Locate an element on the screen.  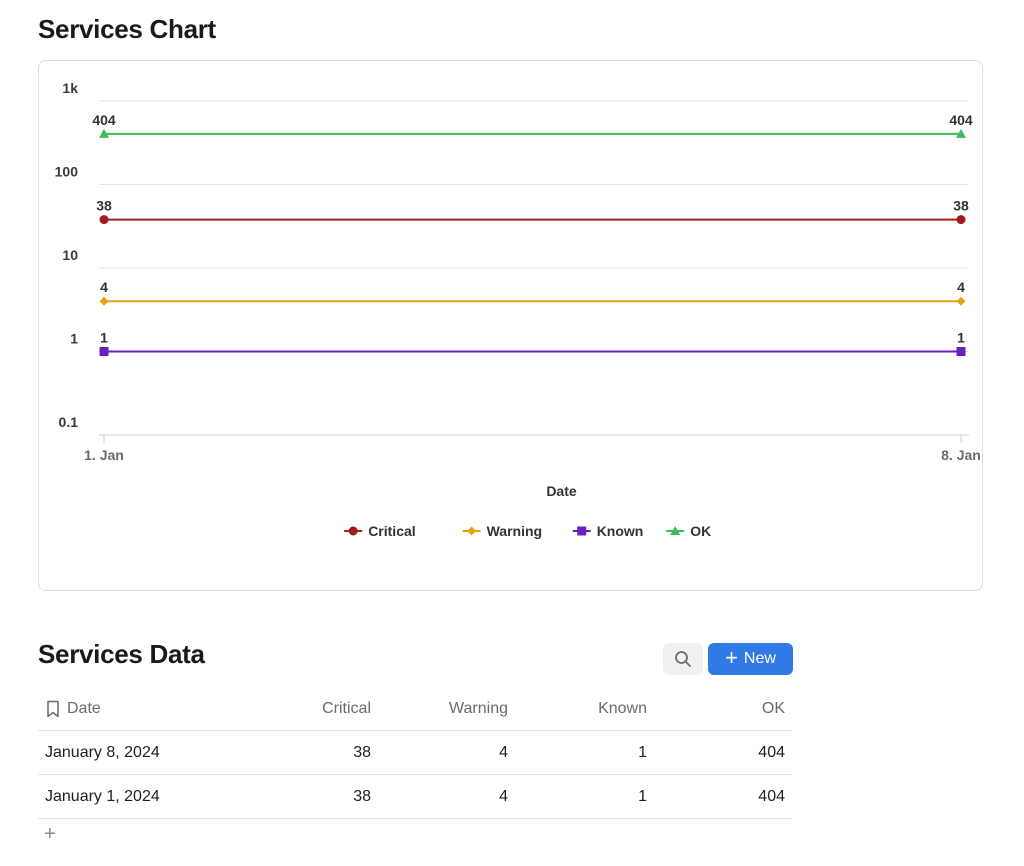
legend-marker-known is located at coordinates (582, 531).